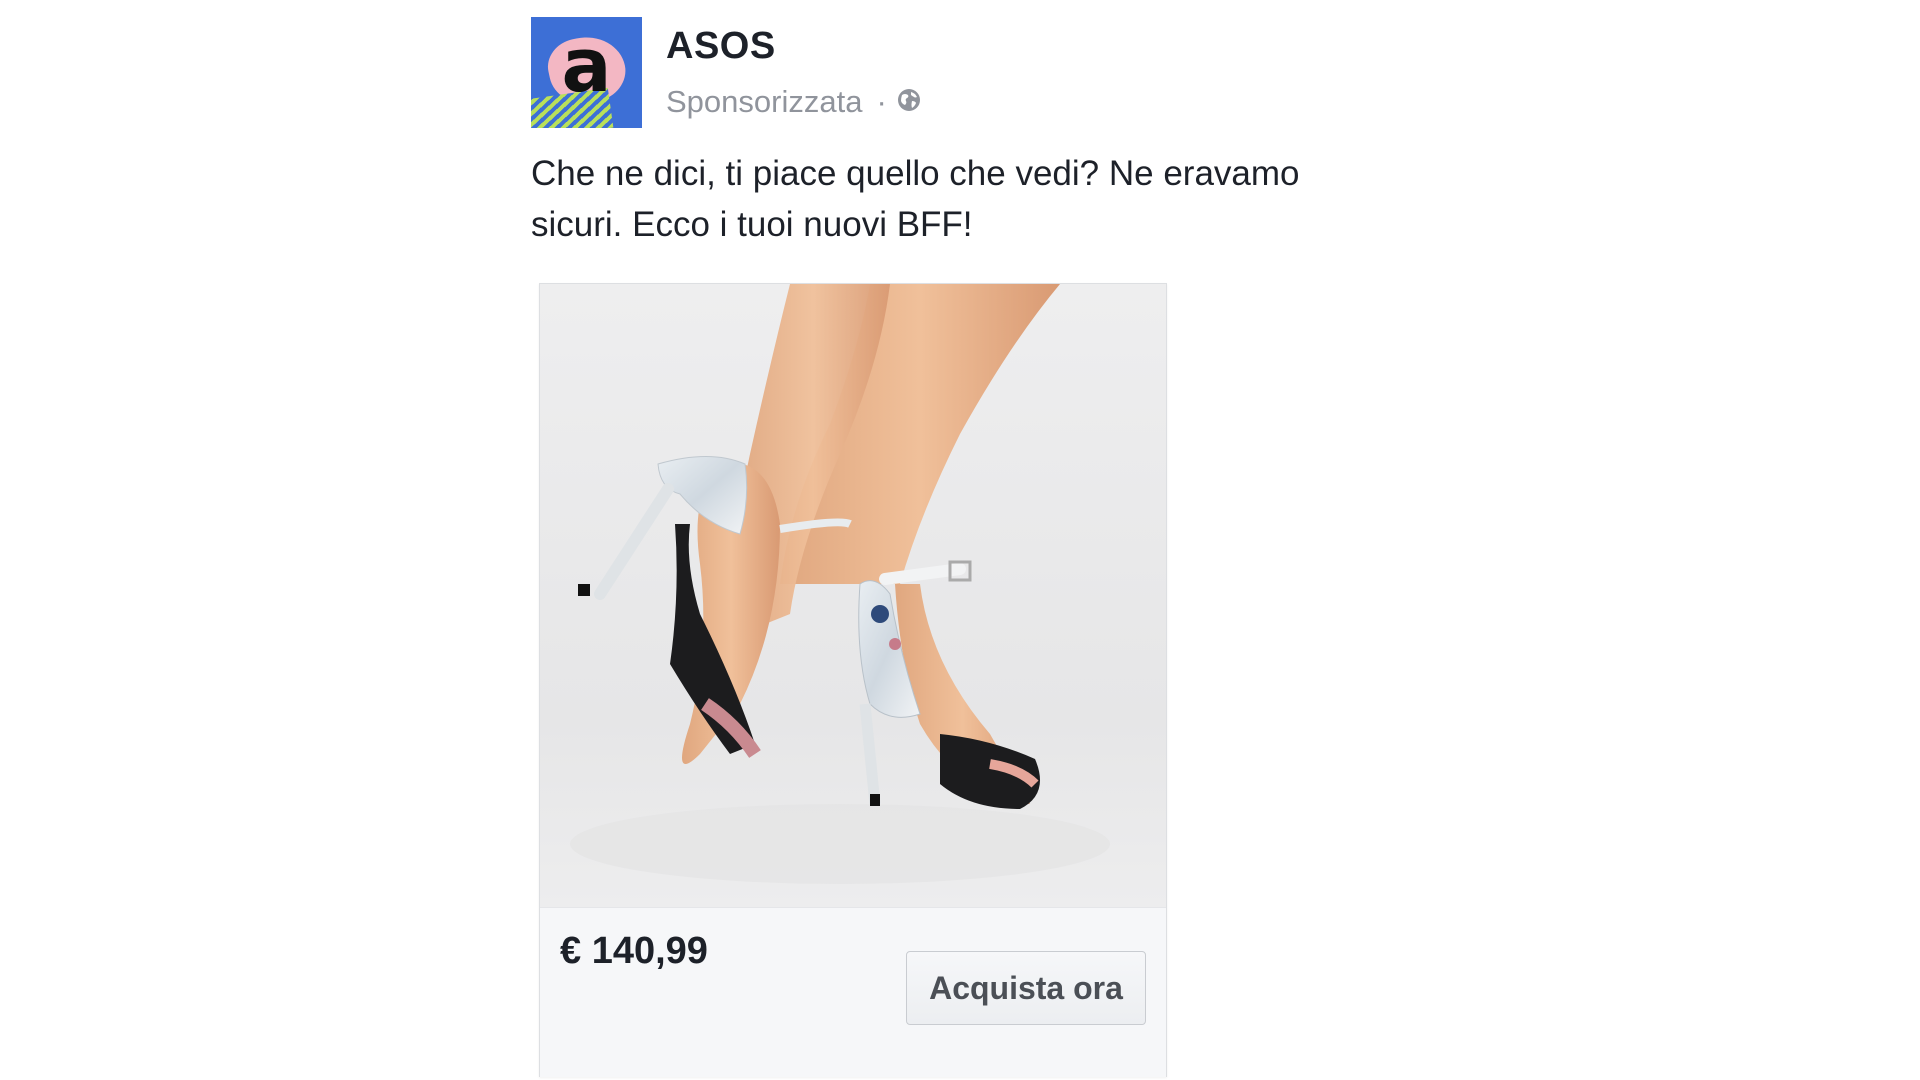  Describe the element at coordinates (764, 102) in the screenshot. I see `sponsored-label: Sponsorizzata` at that location.